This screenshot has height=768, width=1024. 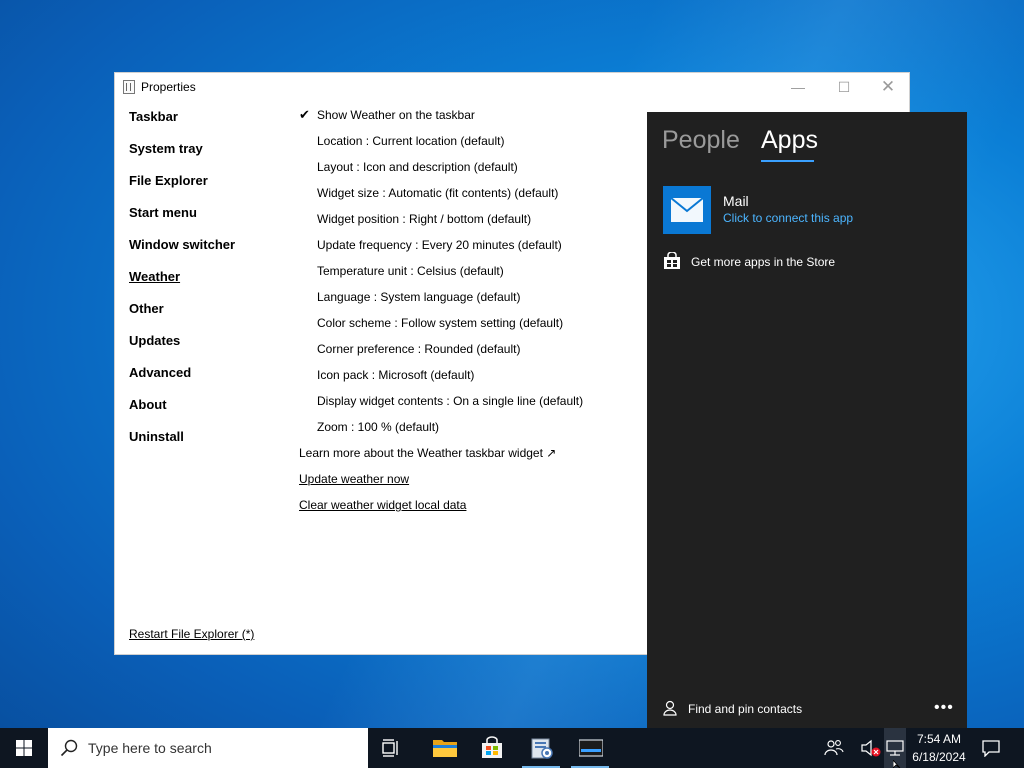 What do you see at coordinates (789, 140) in the screenshot?
I see `tab-apps: Apps` at bounding box center [789, 140].